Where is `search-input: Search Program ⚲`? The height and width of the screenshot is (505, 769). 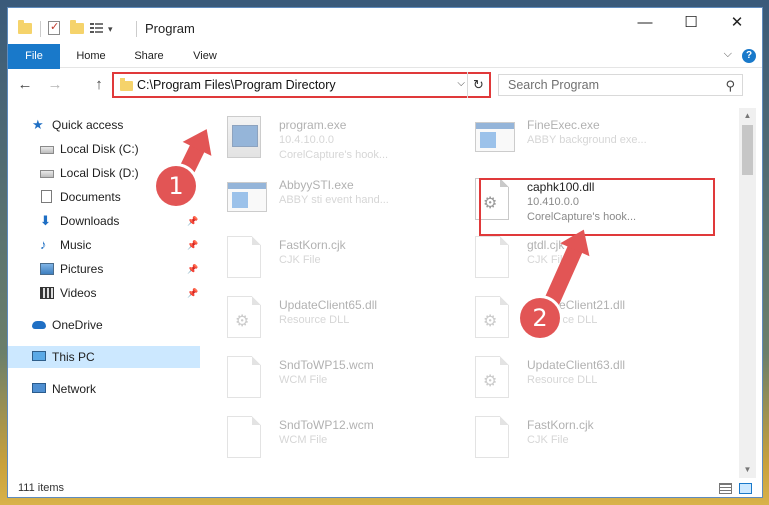
search-input: Search Program ⚲ is located at coordinates (620, 85).